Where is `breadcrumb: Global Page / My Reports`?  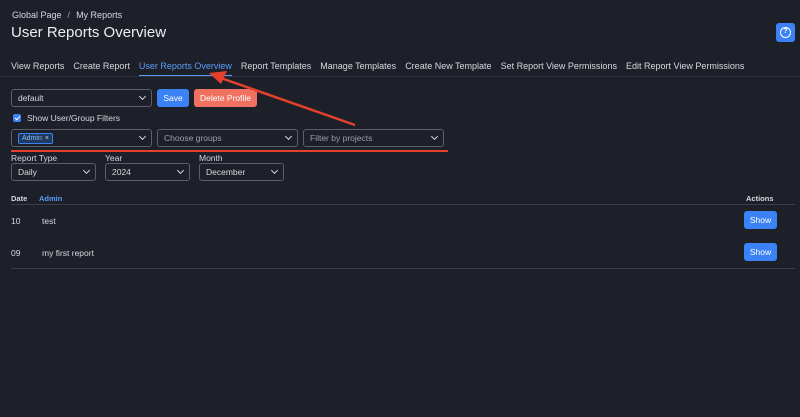 breadcrumb: Global Page / My Reports is located at coordinates (67, 15).